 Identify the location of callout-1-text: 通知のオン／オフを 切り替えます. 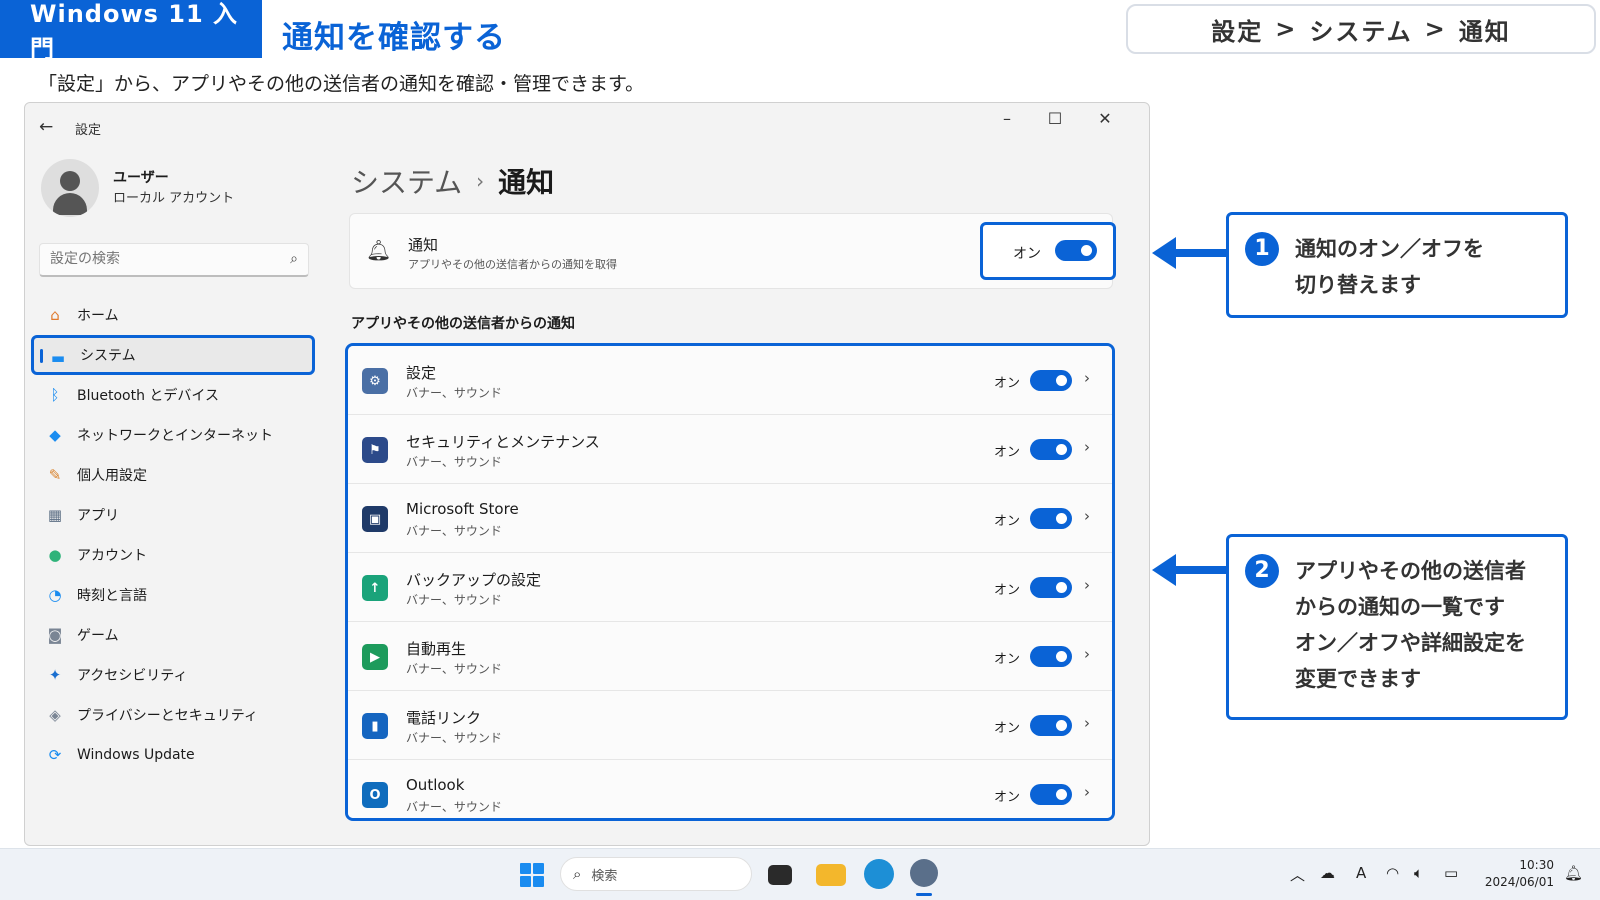
(1389, 267).